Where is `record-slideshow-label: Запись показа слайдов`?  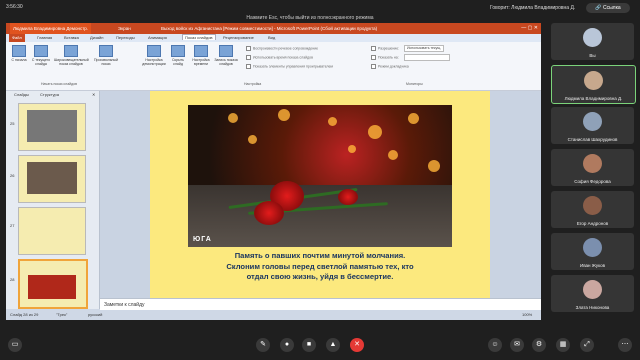 record-slideshow-label: Запись показа слайдов is located at coordinates (226, 62).